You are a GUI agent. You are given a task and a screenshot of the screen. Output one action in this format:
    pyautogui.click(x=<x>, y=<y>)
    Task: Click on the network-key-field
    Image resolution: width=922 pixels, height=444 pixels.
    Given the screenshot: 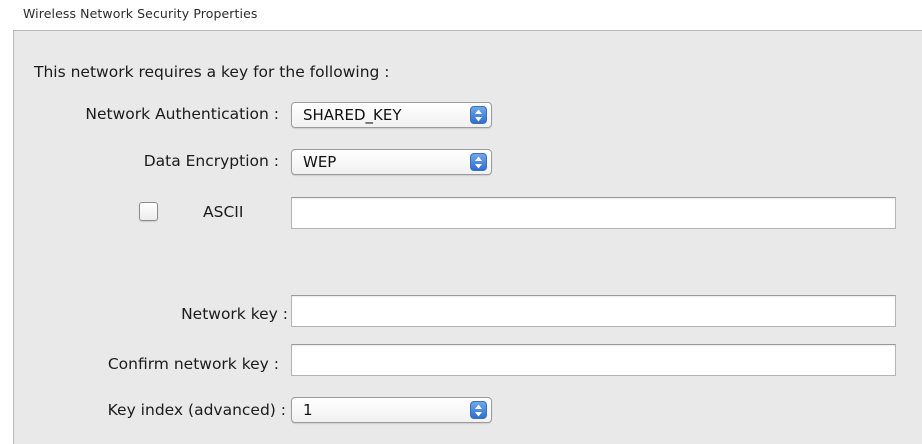 What is the action you would take?
    pyautogui.click(x=593, y=311)
    